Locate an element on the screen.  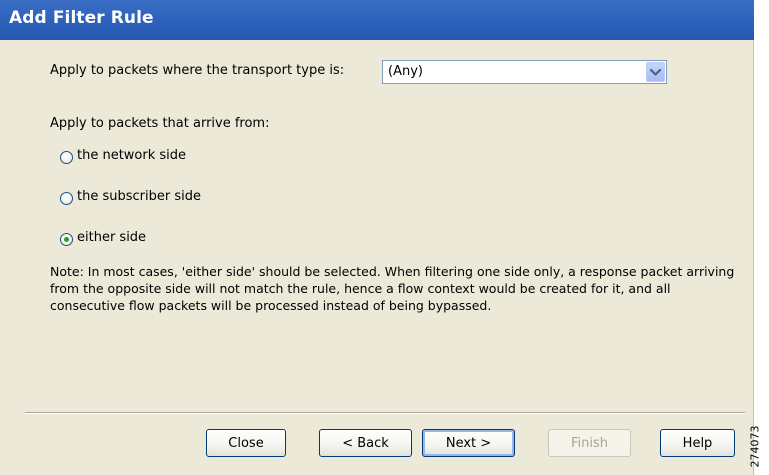
chevron-down-icon is located at coordinates (655, 72).